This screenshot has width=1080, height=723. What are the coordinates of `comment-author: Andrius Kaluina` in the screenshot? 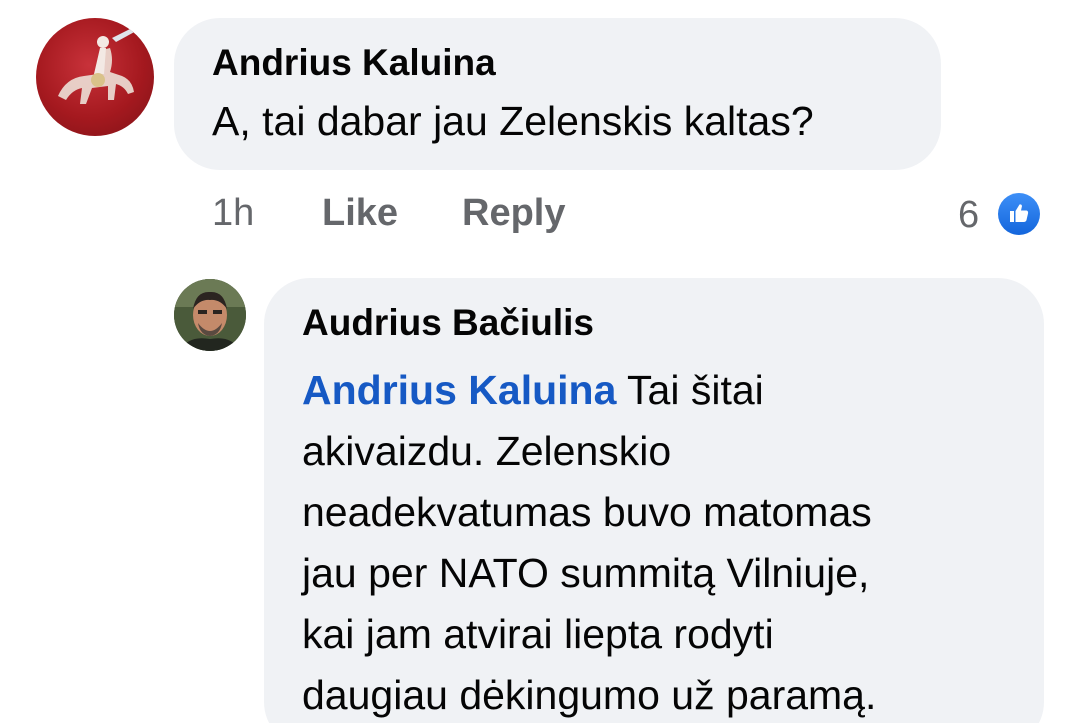 It's located at (354, 63).